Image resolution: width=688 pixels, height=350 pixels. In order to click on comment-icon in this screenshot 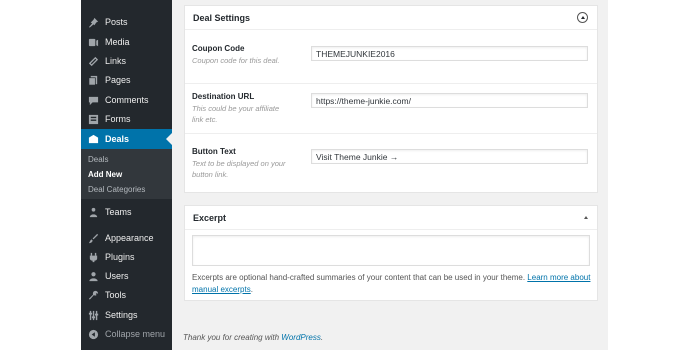, I will do `click(93, 100)`.